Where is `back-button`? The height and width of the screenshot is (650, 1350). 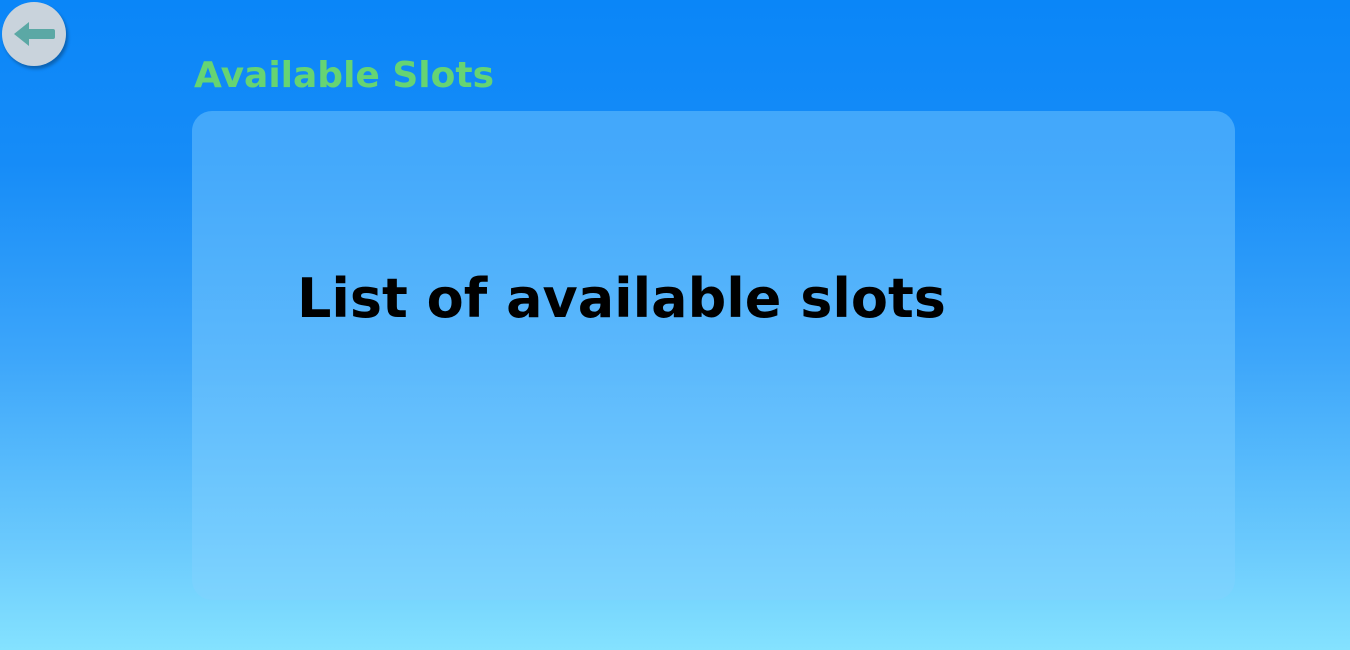
back-button is located at coordinates (34, 34).